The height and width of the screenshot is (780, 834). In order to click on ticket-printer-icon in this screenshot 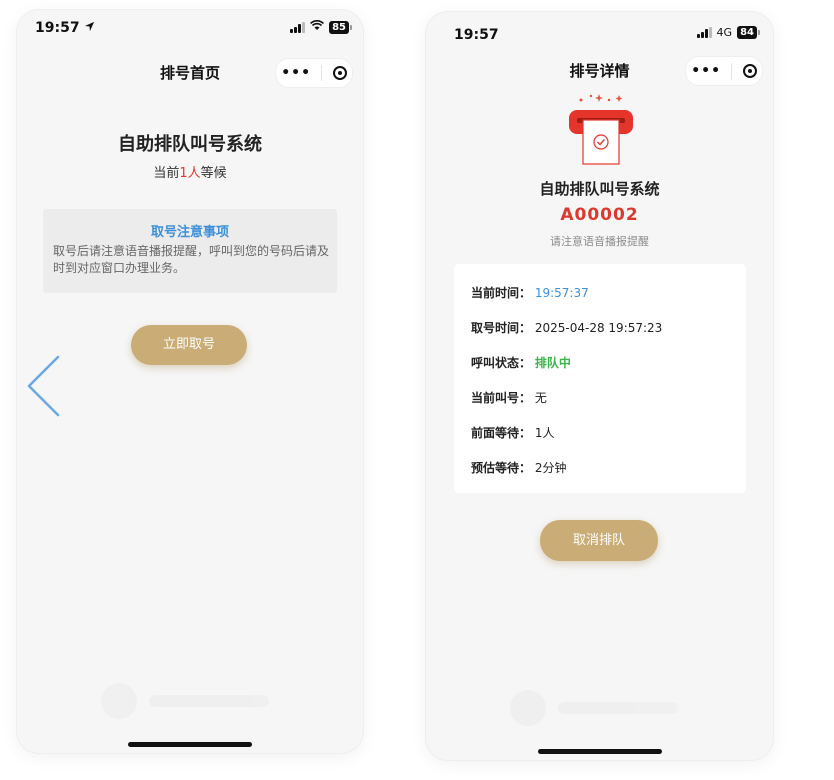, I will do `click(601, 129)`.